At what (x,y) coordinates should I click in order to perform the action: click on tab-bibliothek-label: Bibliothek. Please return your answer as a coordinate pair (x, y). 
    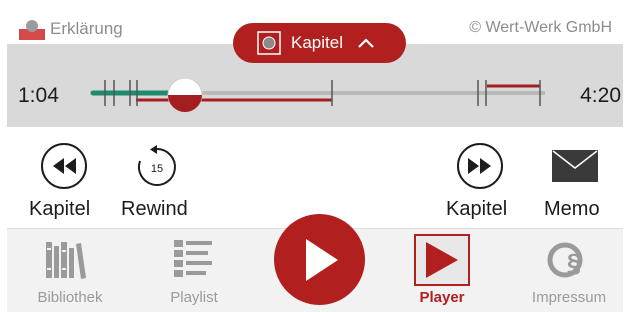
    Looking at the image, I should click on (70, 297).